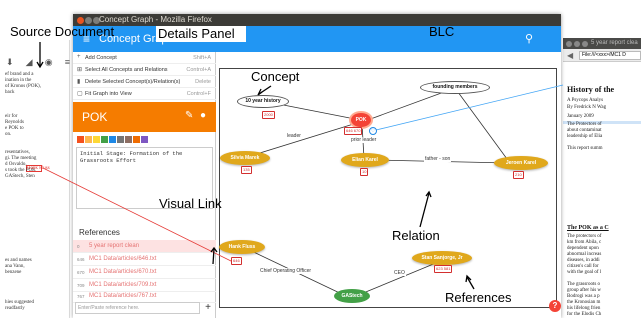 The height and width of the screenshot is (318, 641). What do you see at coordinates (144, 117) in the screenshot?
I see `concept-header: POK ✎ ●` at bounding box center [144, 117].